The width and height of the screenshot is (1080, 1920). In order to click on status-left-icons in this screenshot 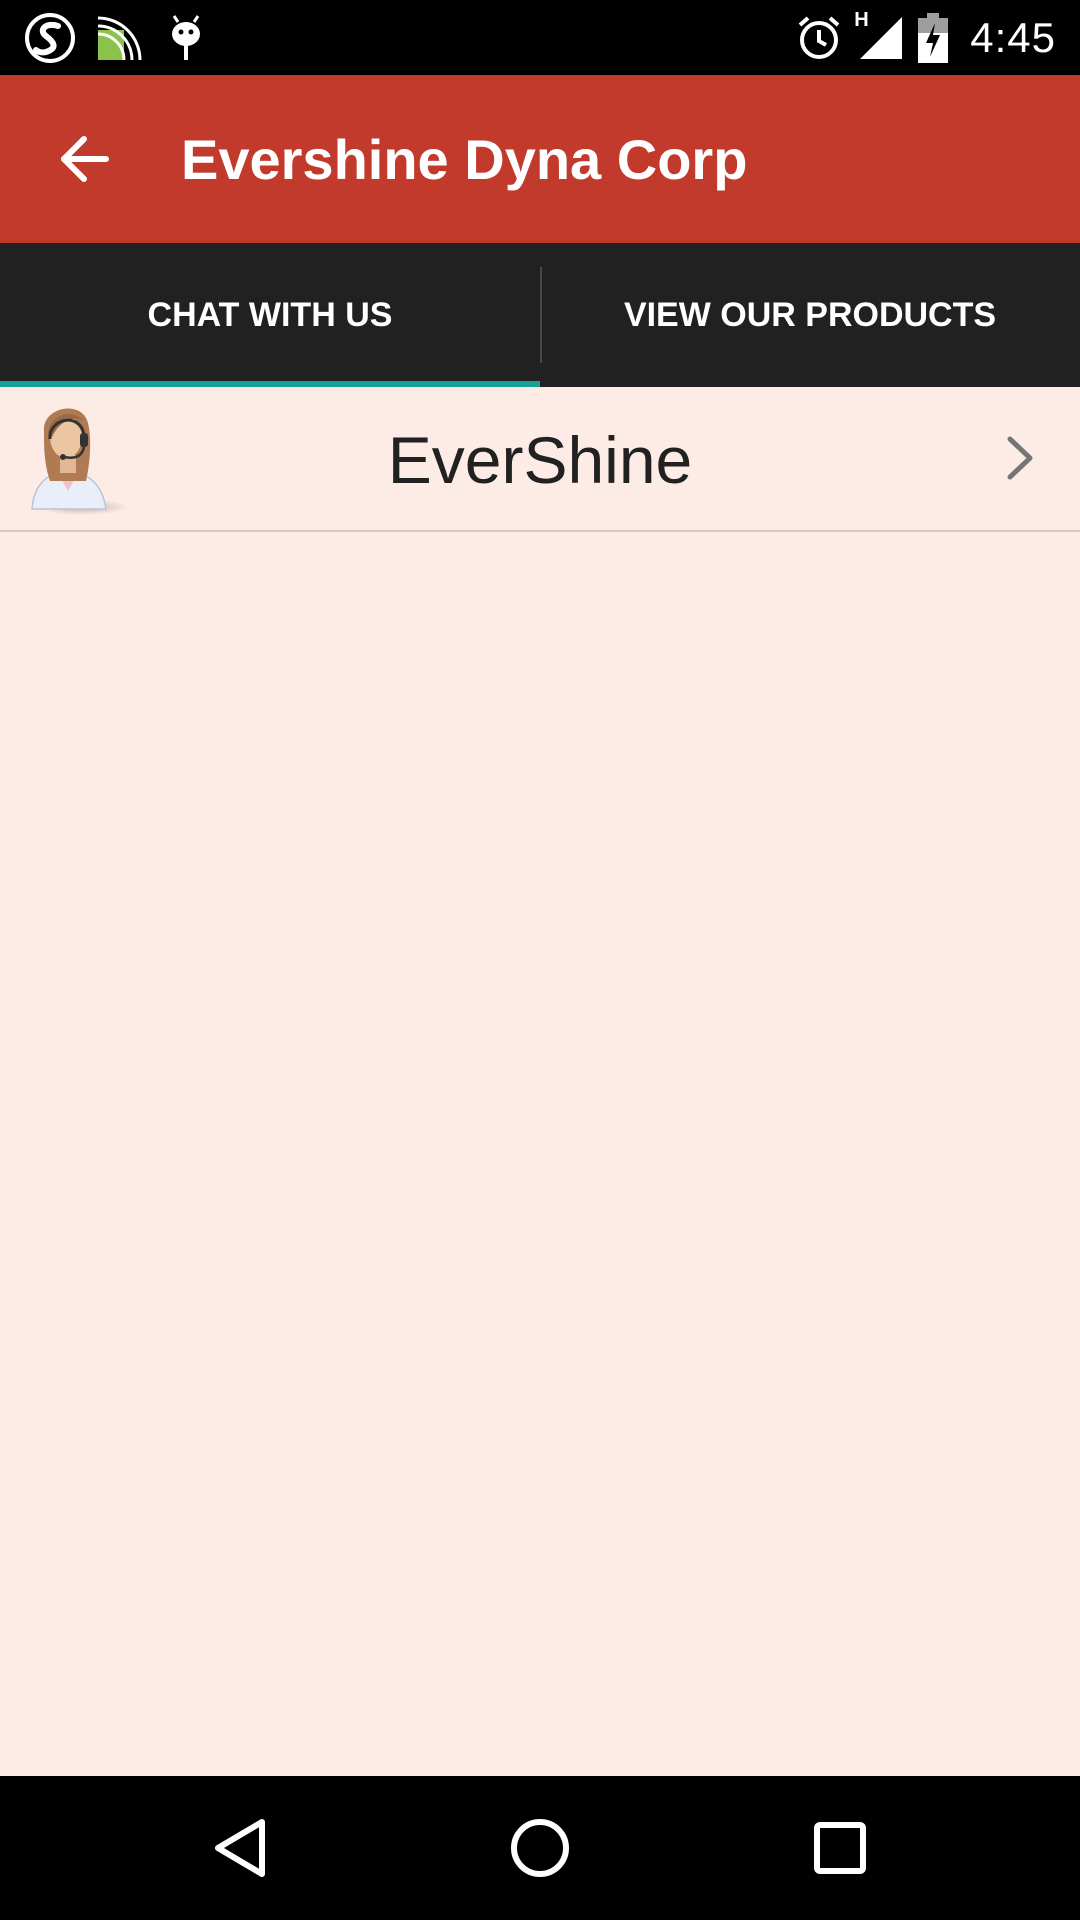, I will do `click(116, 37)`.